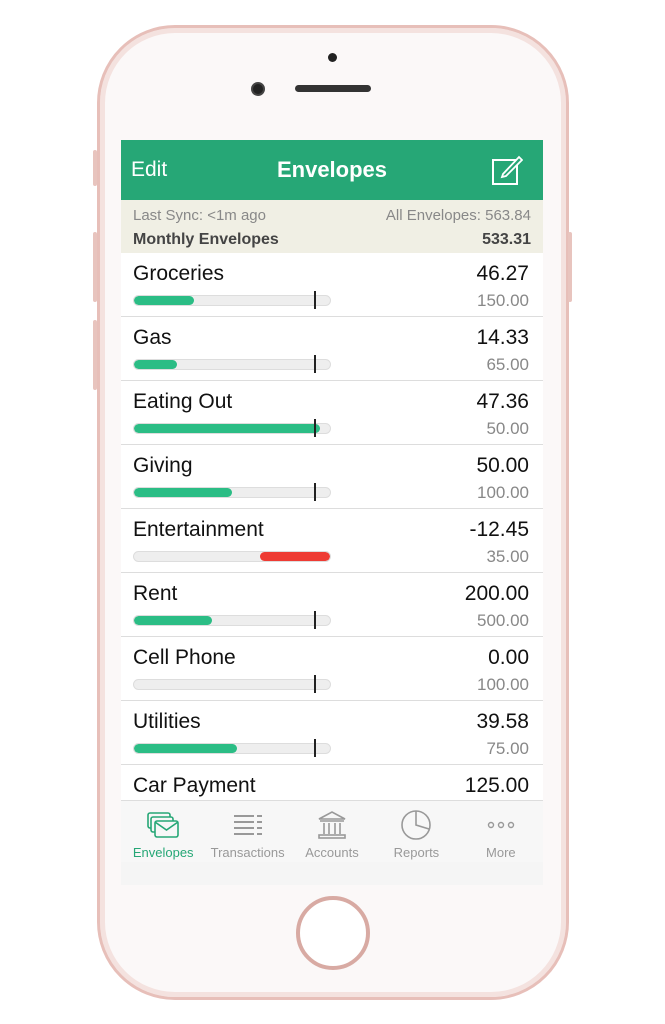 This screenshot has width=665, height=1024. I want to click on tab-accounts: Accounts, so click(332, 831).